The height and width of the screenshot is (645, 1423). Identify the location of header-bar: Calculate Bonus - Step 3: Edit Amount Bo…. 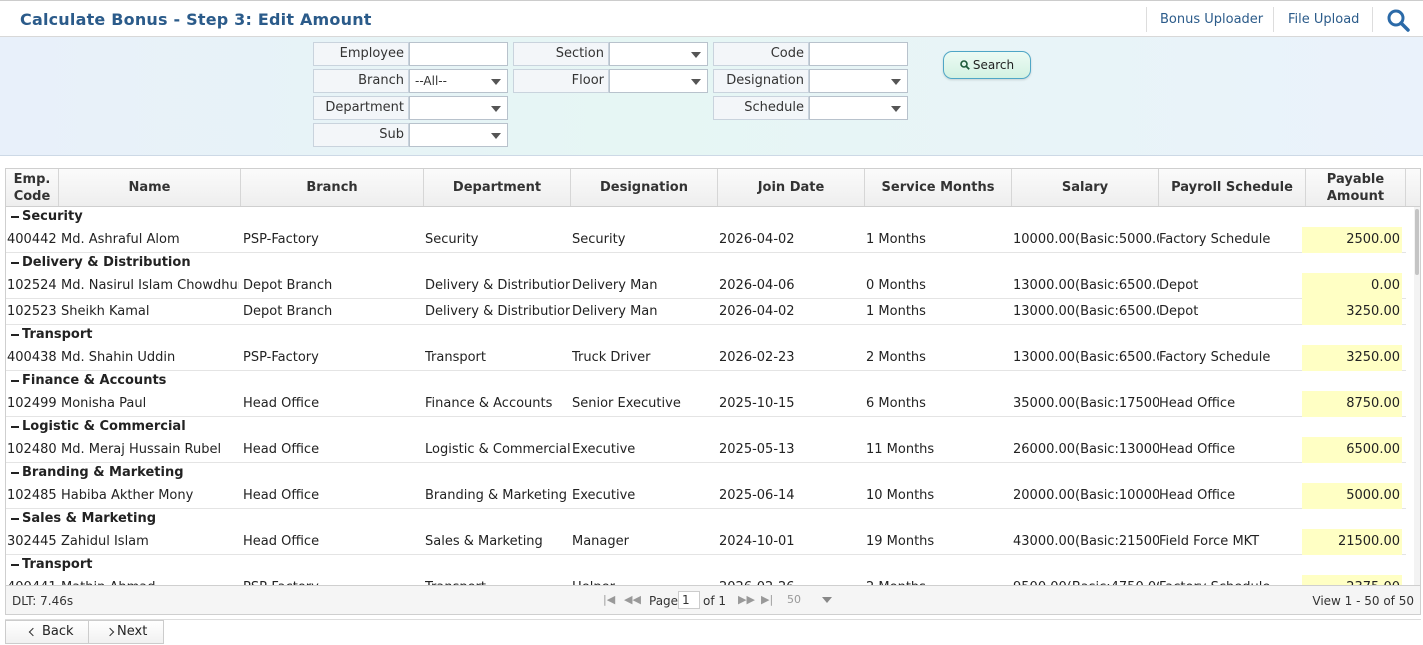
(711, 18).